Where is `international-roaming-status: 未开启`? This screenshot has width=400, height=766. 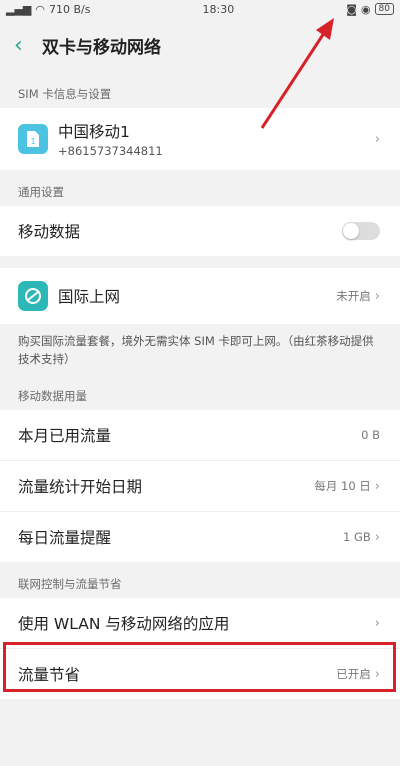 international-roaming-status: 未开启 is located at coordinates (353, 296).